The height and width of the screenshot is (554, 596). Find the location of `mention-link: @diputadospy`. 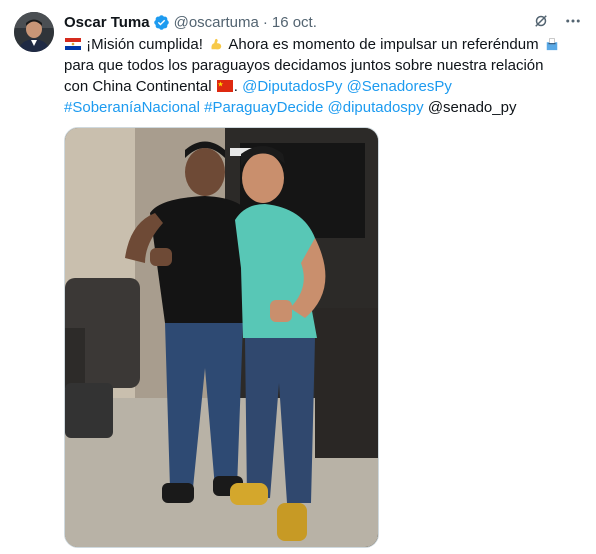

mention-link: @diputadospy is located at coordinates (376, 107).